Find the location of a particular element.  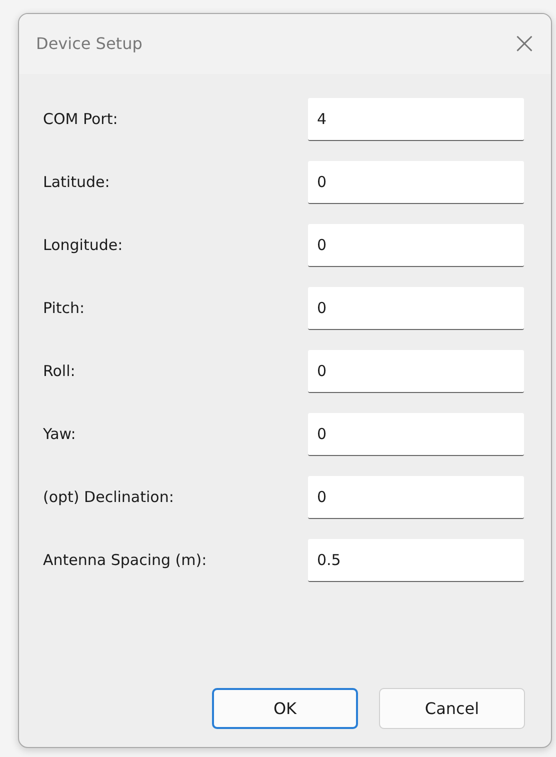

field-label: Longitude: is located at coordinates (83, 245).